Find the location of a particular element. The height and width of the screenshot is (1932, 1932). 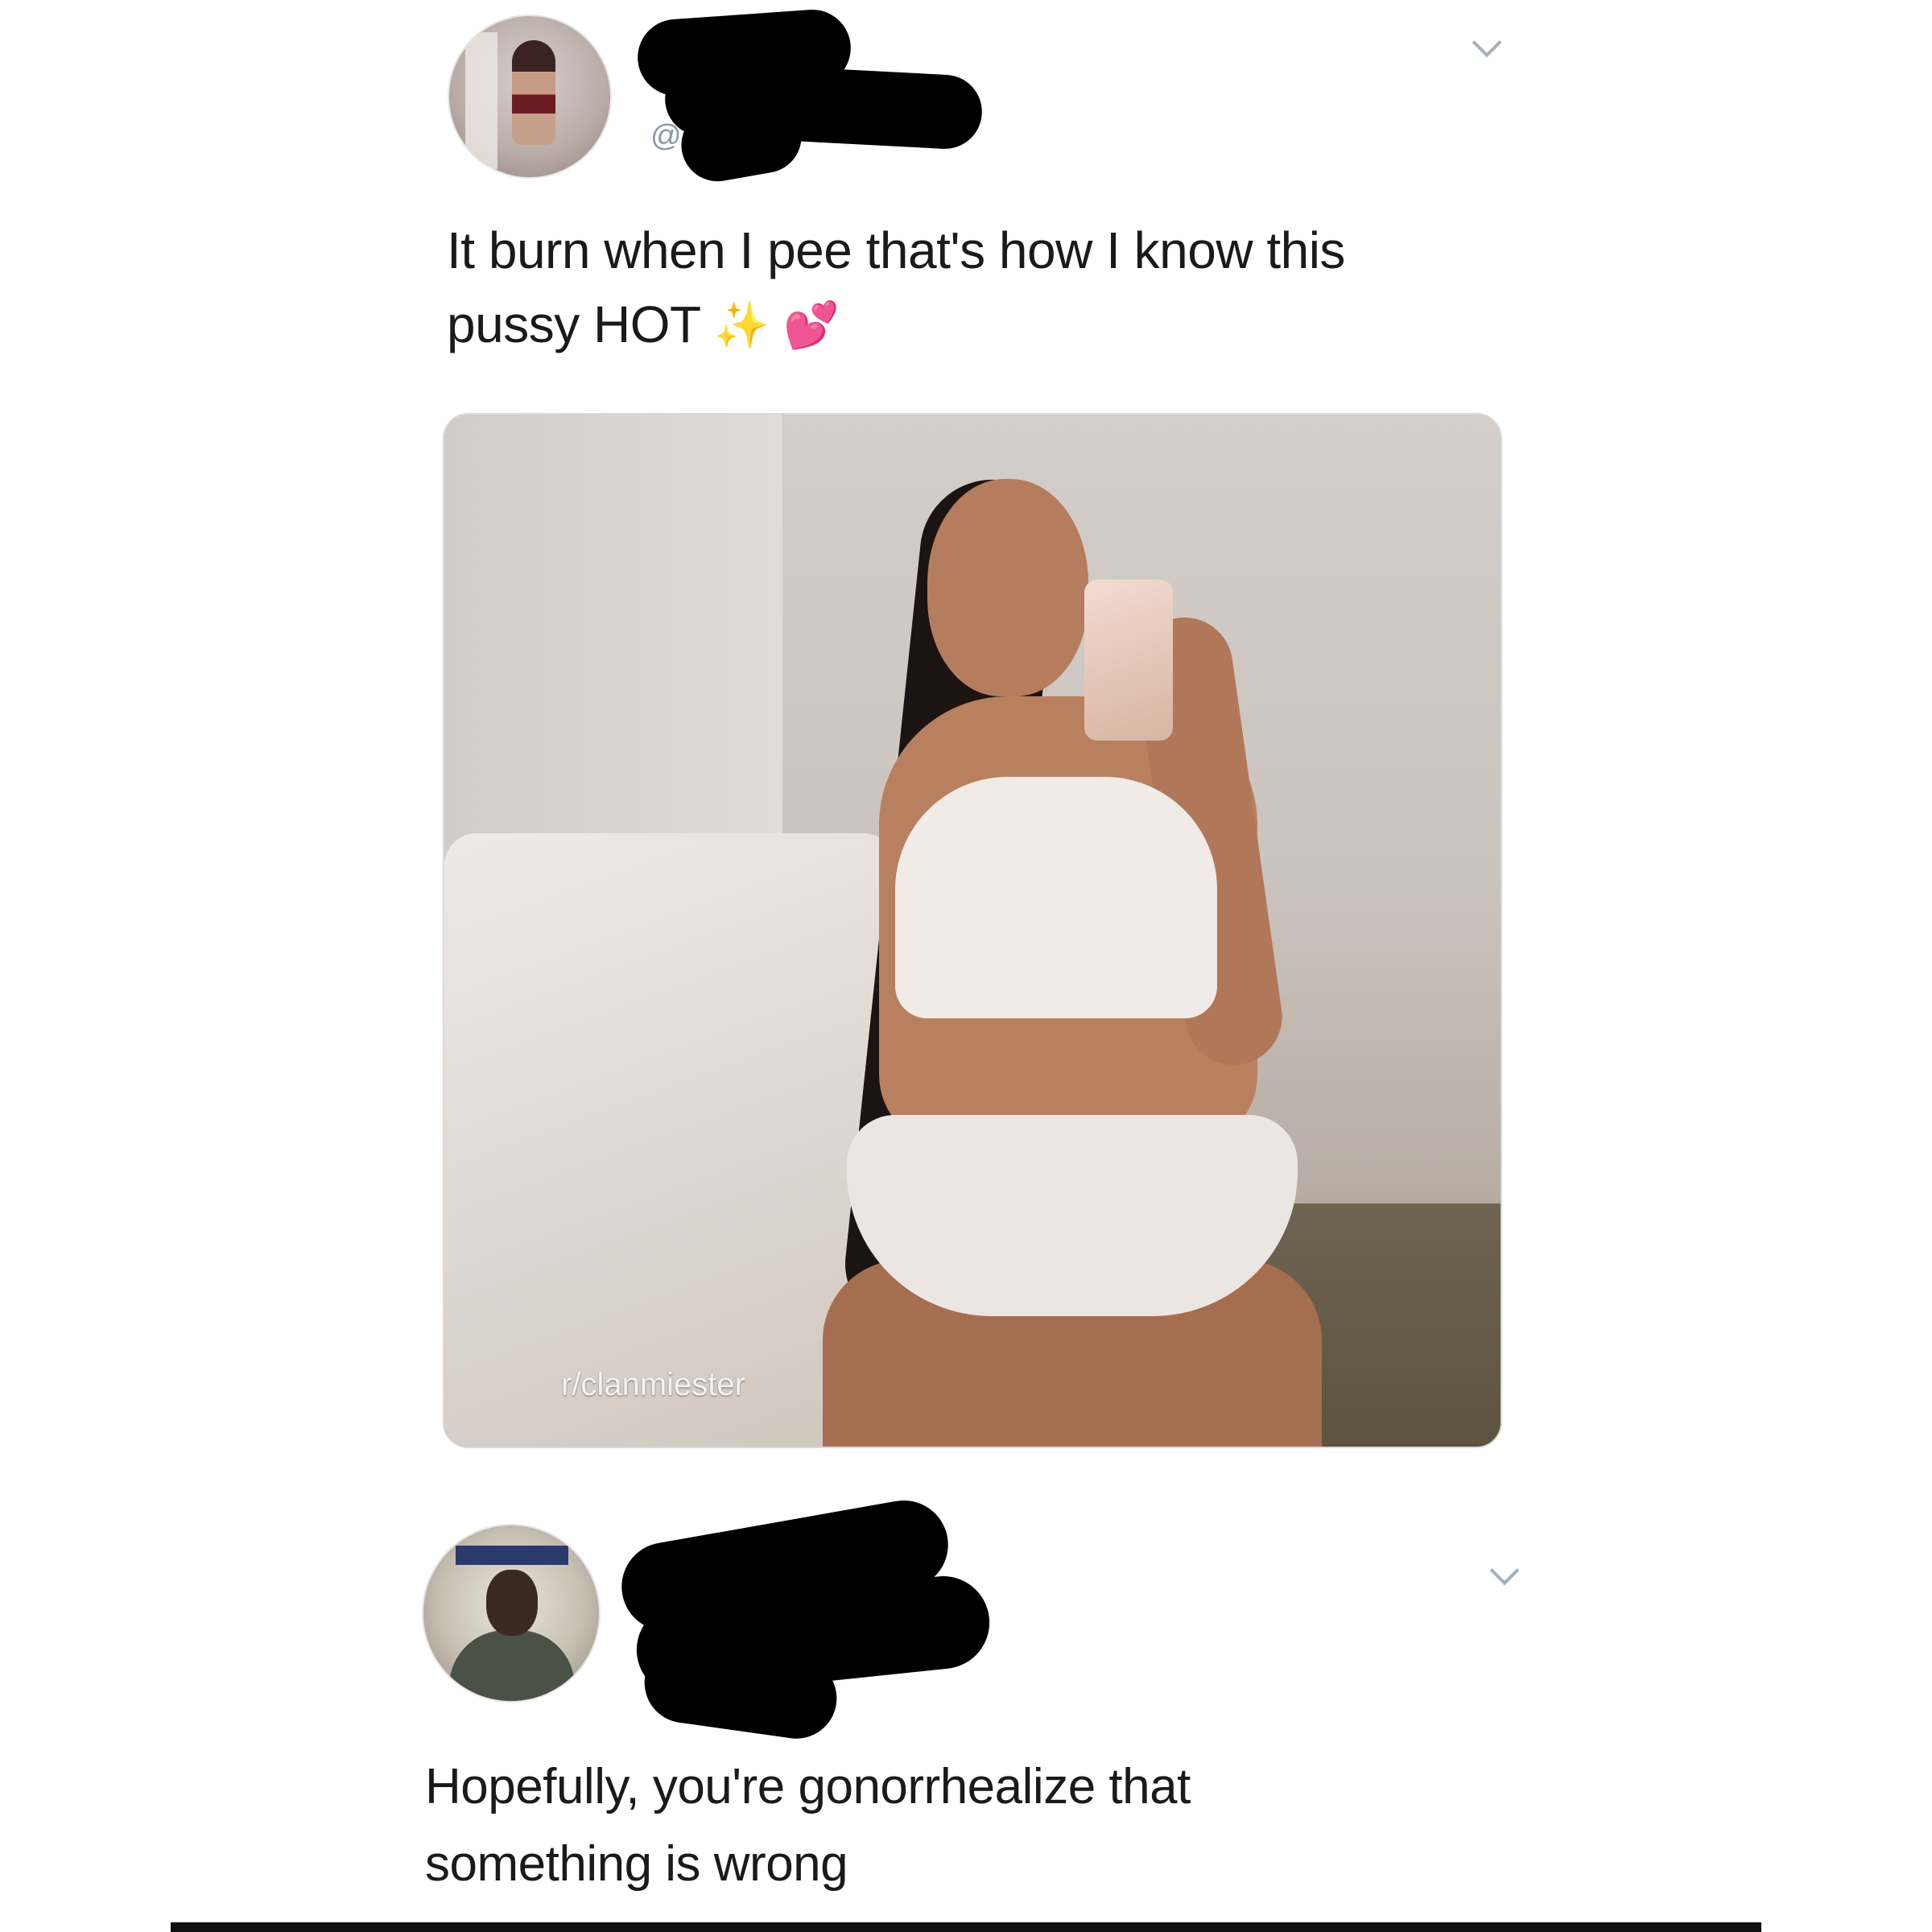

avatar-person-face is located at coordinates (512, 1603).